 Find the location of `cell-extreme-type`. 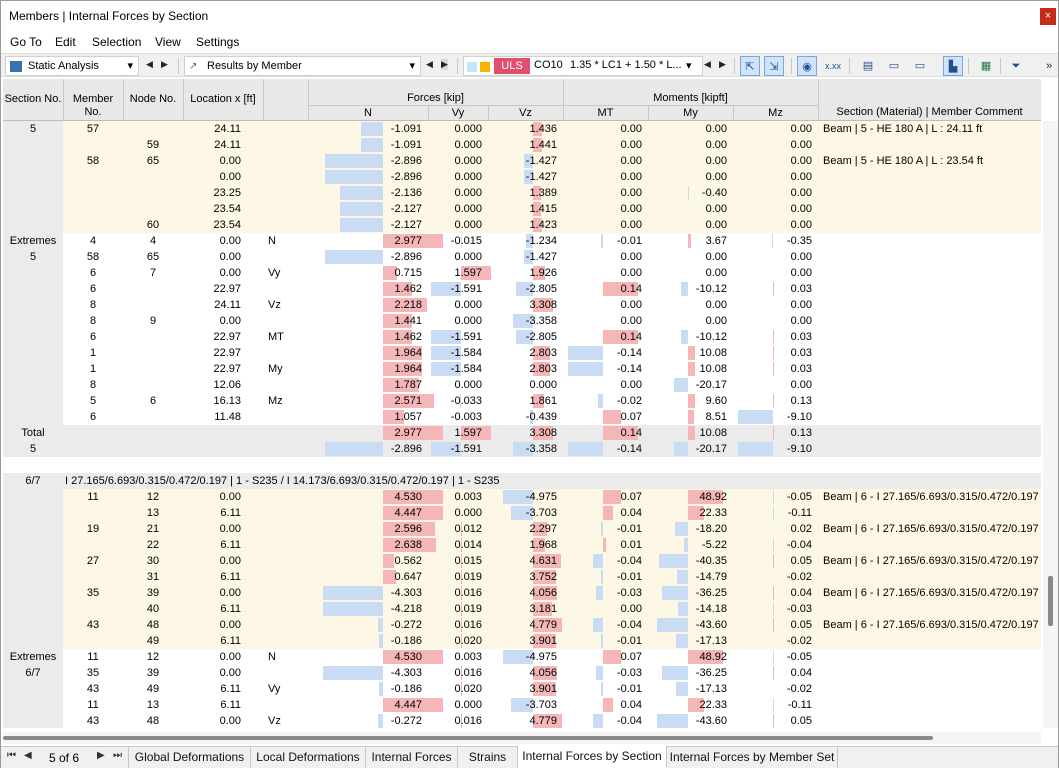

cell-extreme-type is located at coordinates (287, 513).